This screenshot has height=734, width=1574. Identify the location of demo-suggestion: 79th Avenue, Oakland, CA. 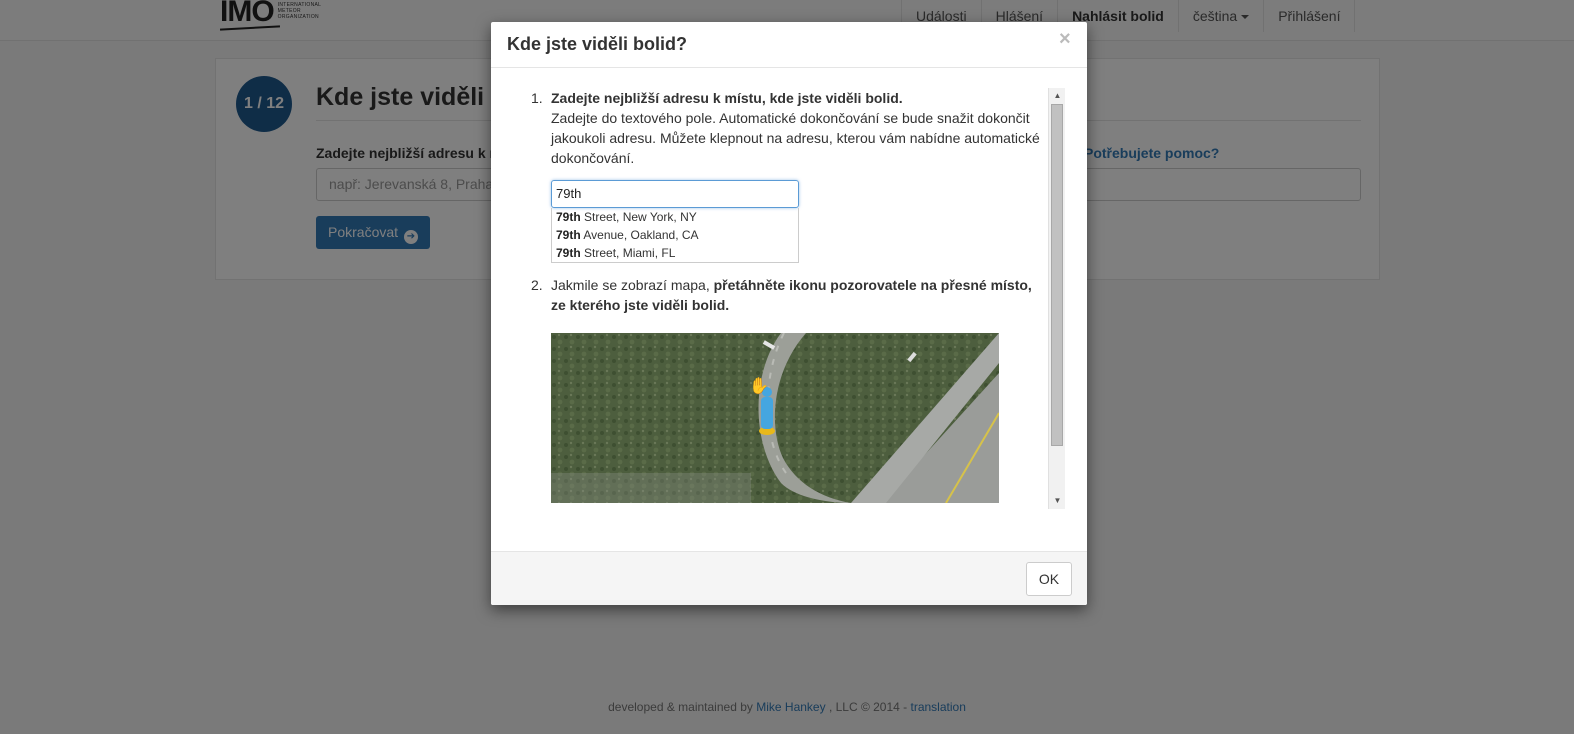
(675, 235).